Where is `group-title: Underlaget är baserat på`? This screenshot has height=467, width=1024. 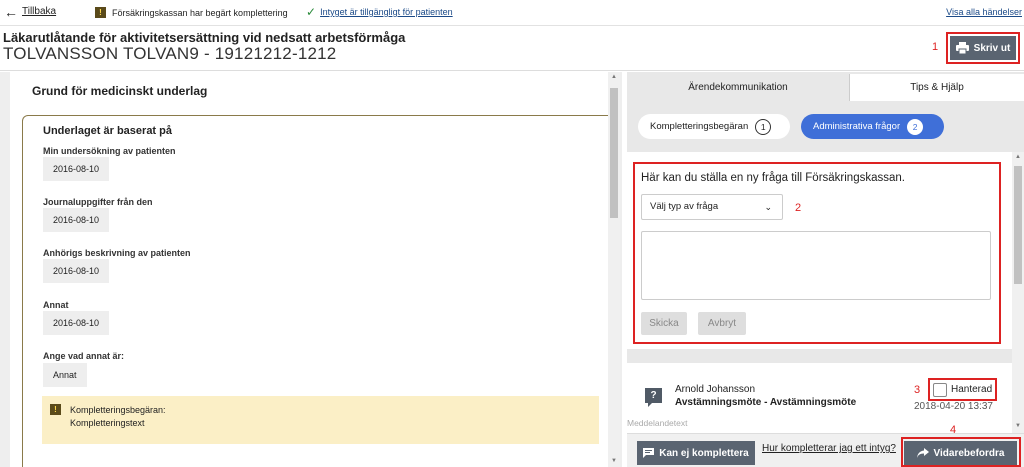 group-title: Underlaget är baserat på is located at coordinates (107, 131).